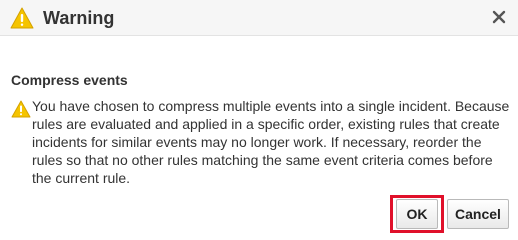 The width and height of the screenshot is (518, 240). I want to click on close-icon, so click(499, 17).